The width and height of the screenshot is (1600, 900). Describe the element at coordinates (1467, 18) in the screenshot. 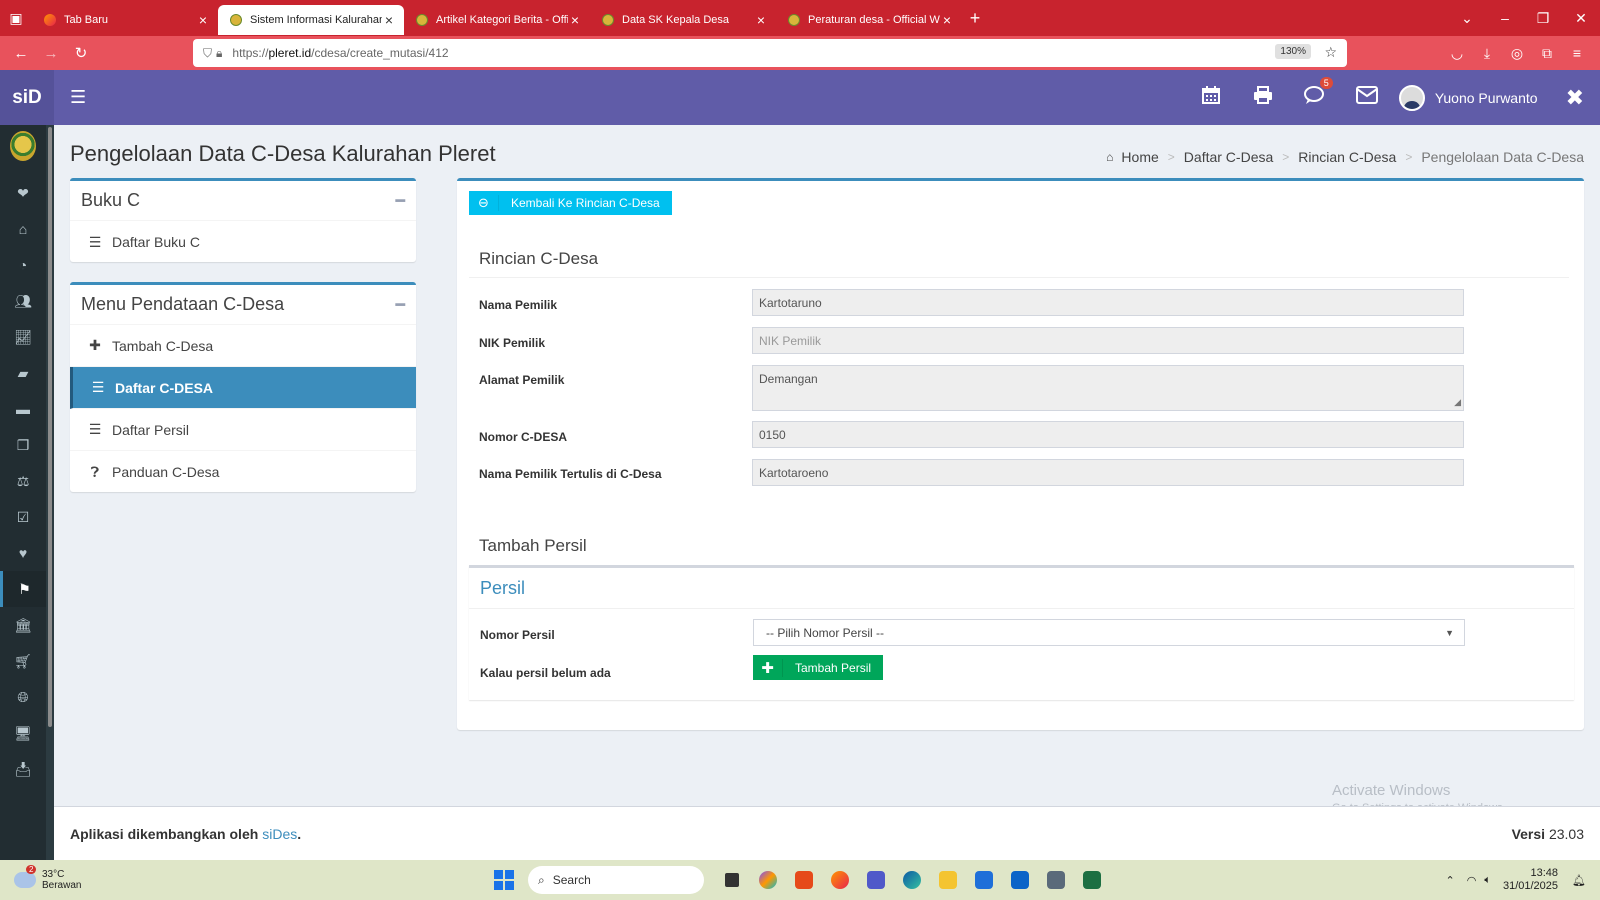

I see `tab-overflow-icon: ⌄` at that location.